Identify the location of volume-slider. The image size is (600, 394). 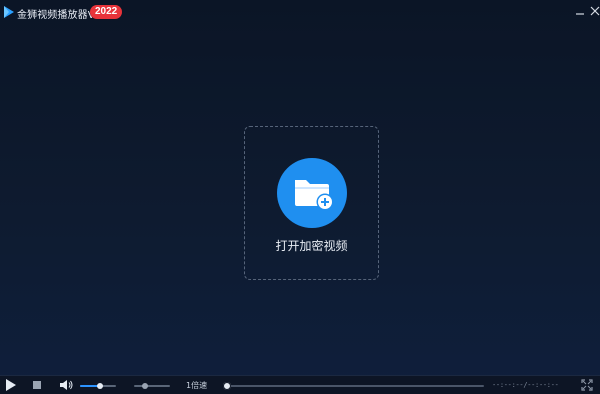
(98, 386).